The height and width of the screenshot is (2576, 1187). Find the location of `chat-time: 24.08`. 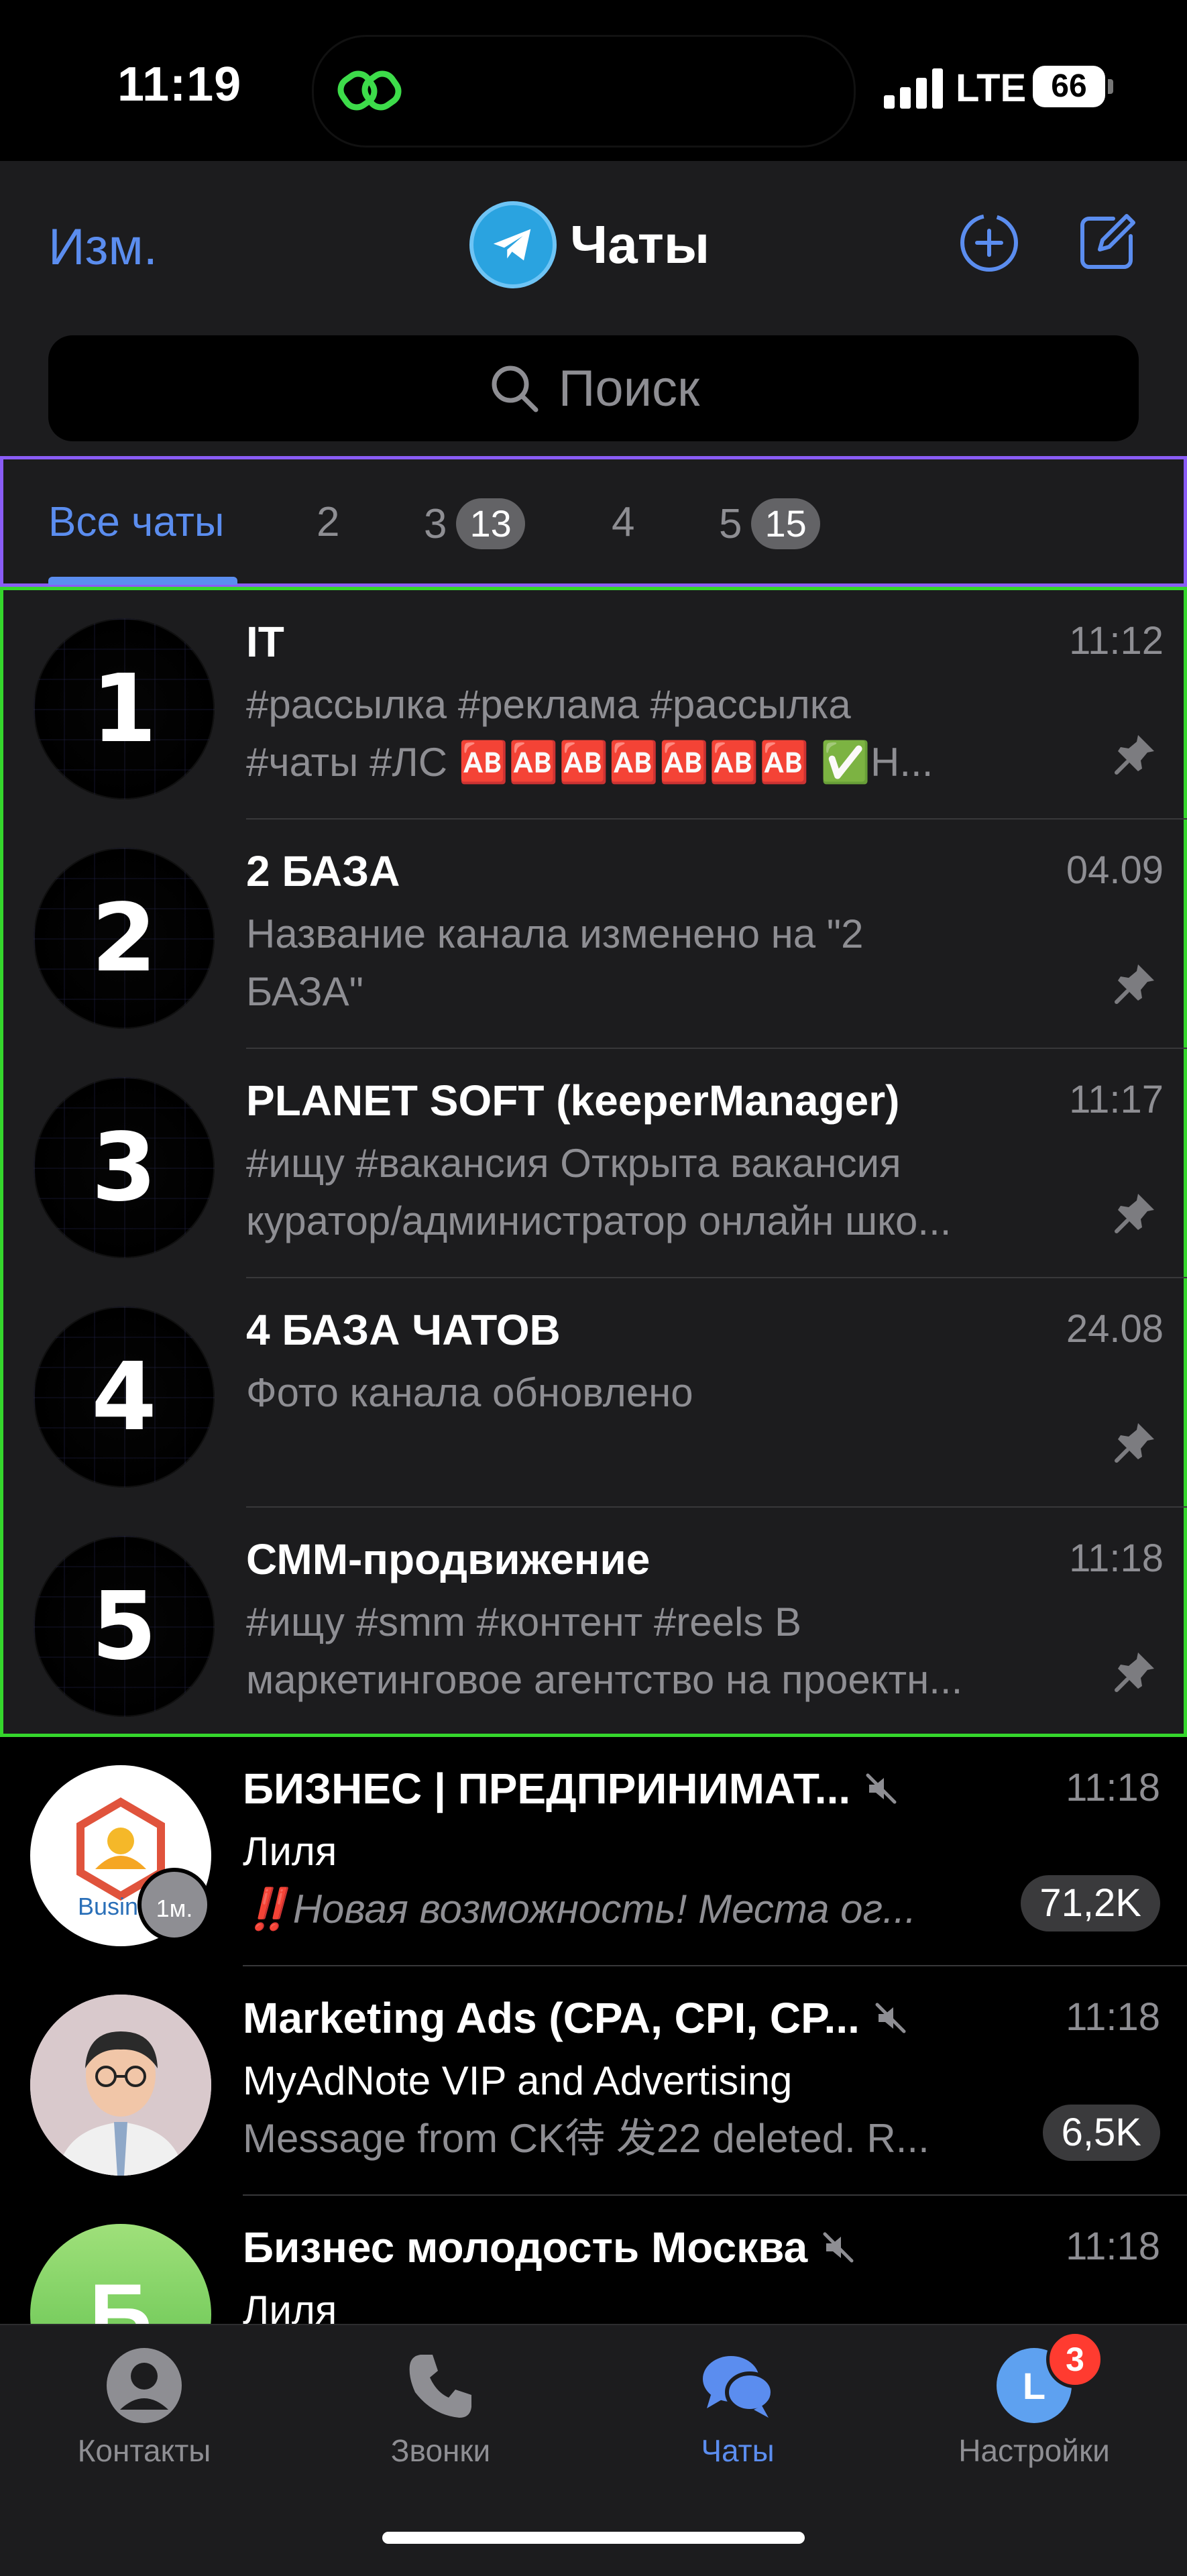

chat-time: 24.08 is located at coordinates (1115, 1329).